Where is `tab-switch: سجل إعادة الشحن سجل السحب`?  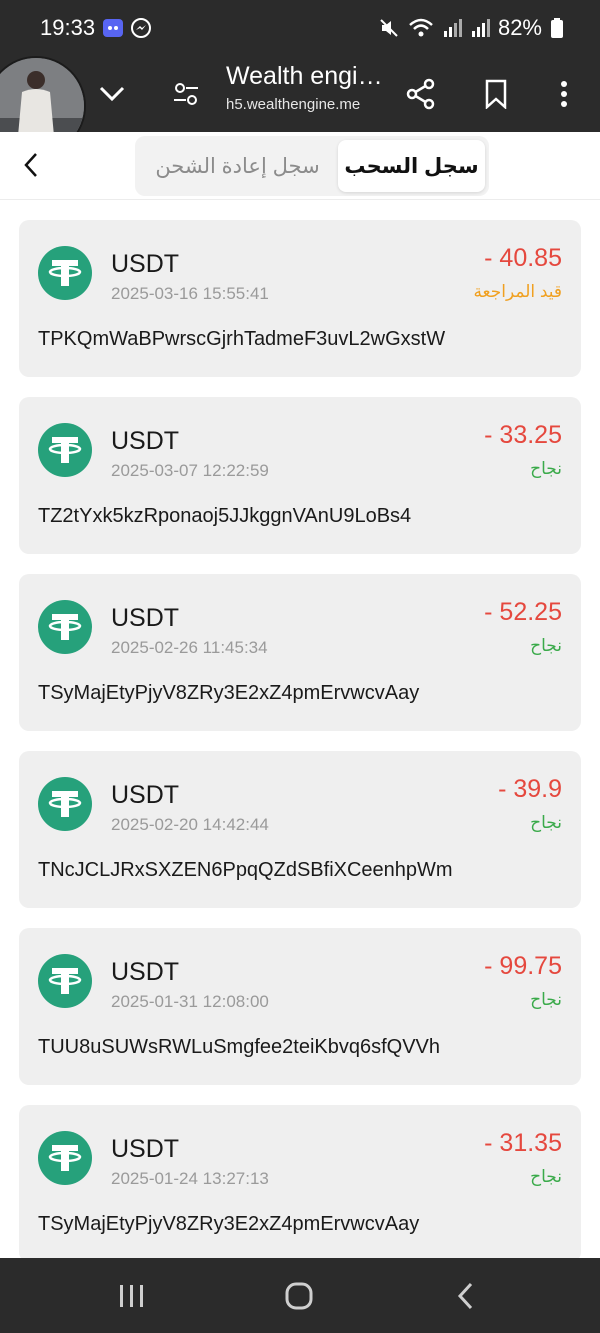 tab-switch: سجل إعادة الشحن سجل السحب is located at coordinates (312, 166).